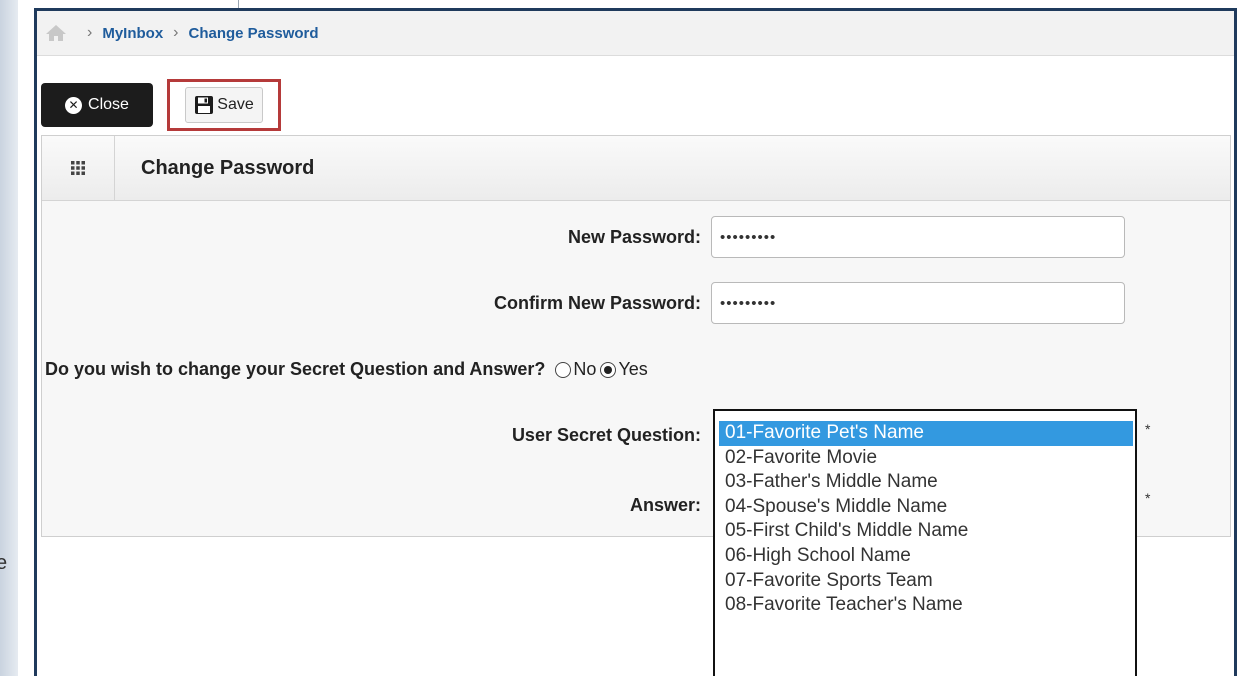  What do you see at coordinates (235, 104) in the screenshot?
I see `save-button-label: Save` at bounding box center [235, 104].